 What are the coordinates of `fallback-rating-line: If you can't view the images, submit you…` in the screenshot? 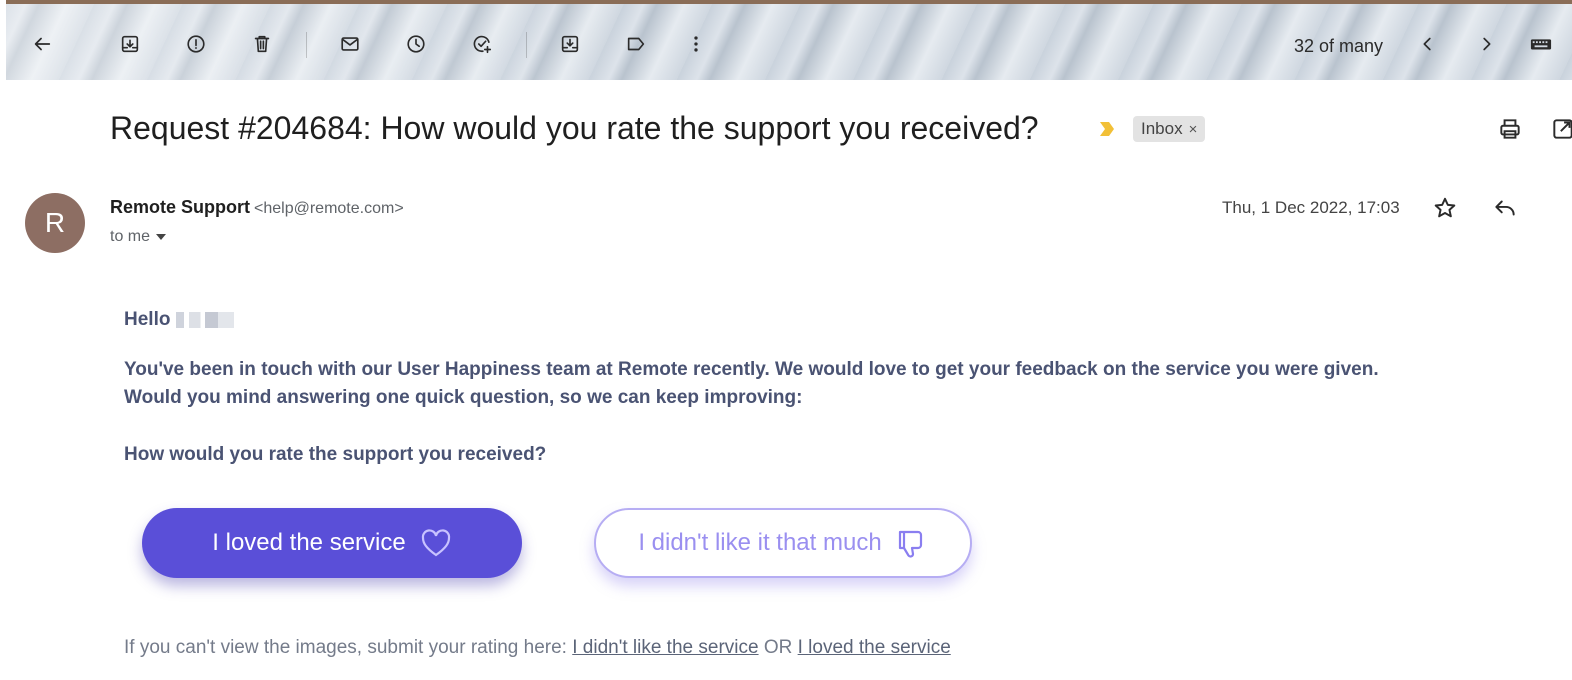 It's located at (537, 648).